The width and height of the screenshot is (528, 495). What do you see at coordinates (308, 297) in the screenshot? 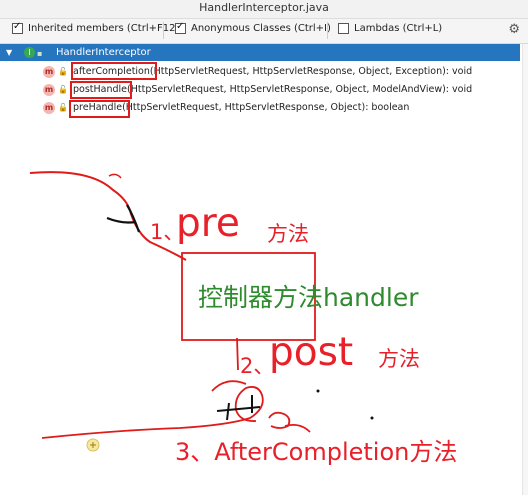
I see `controller-method-label: 控制器方法handler` at bounding box center [308, 297].